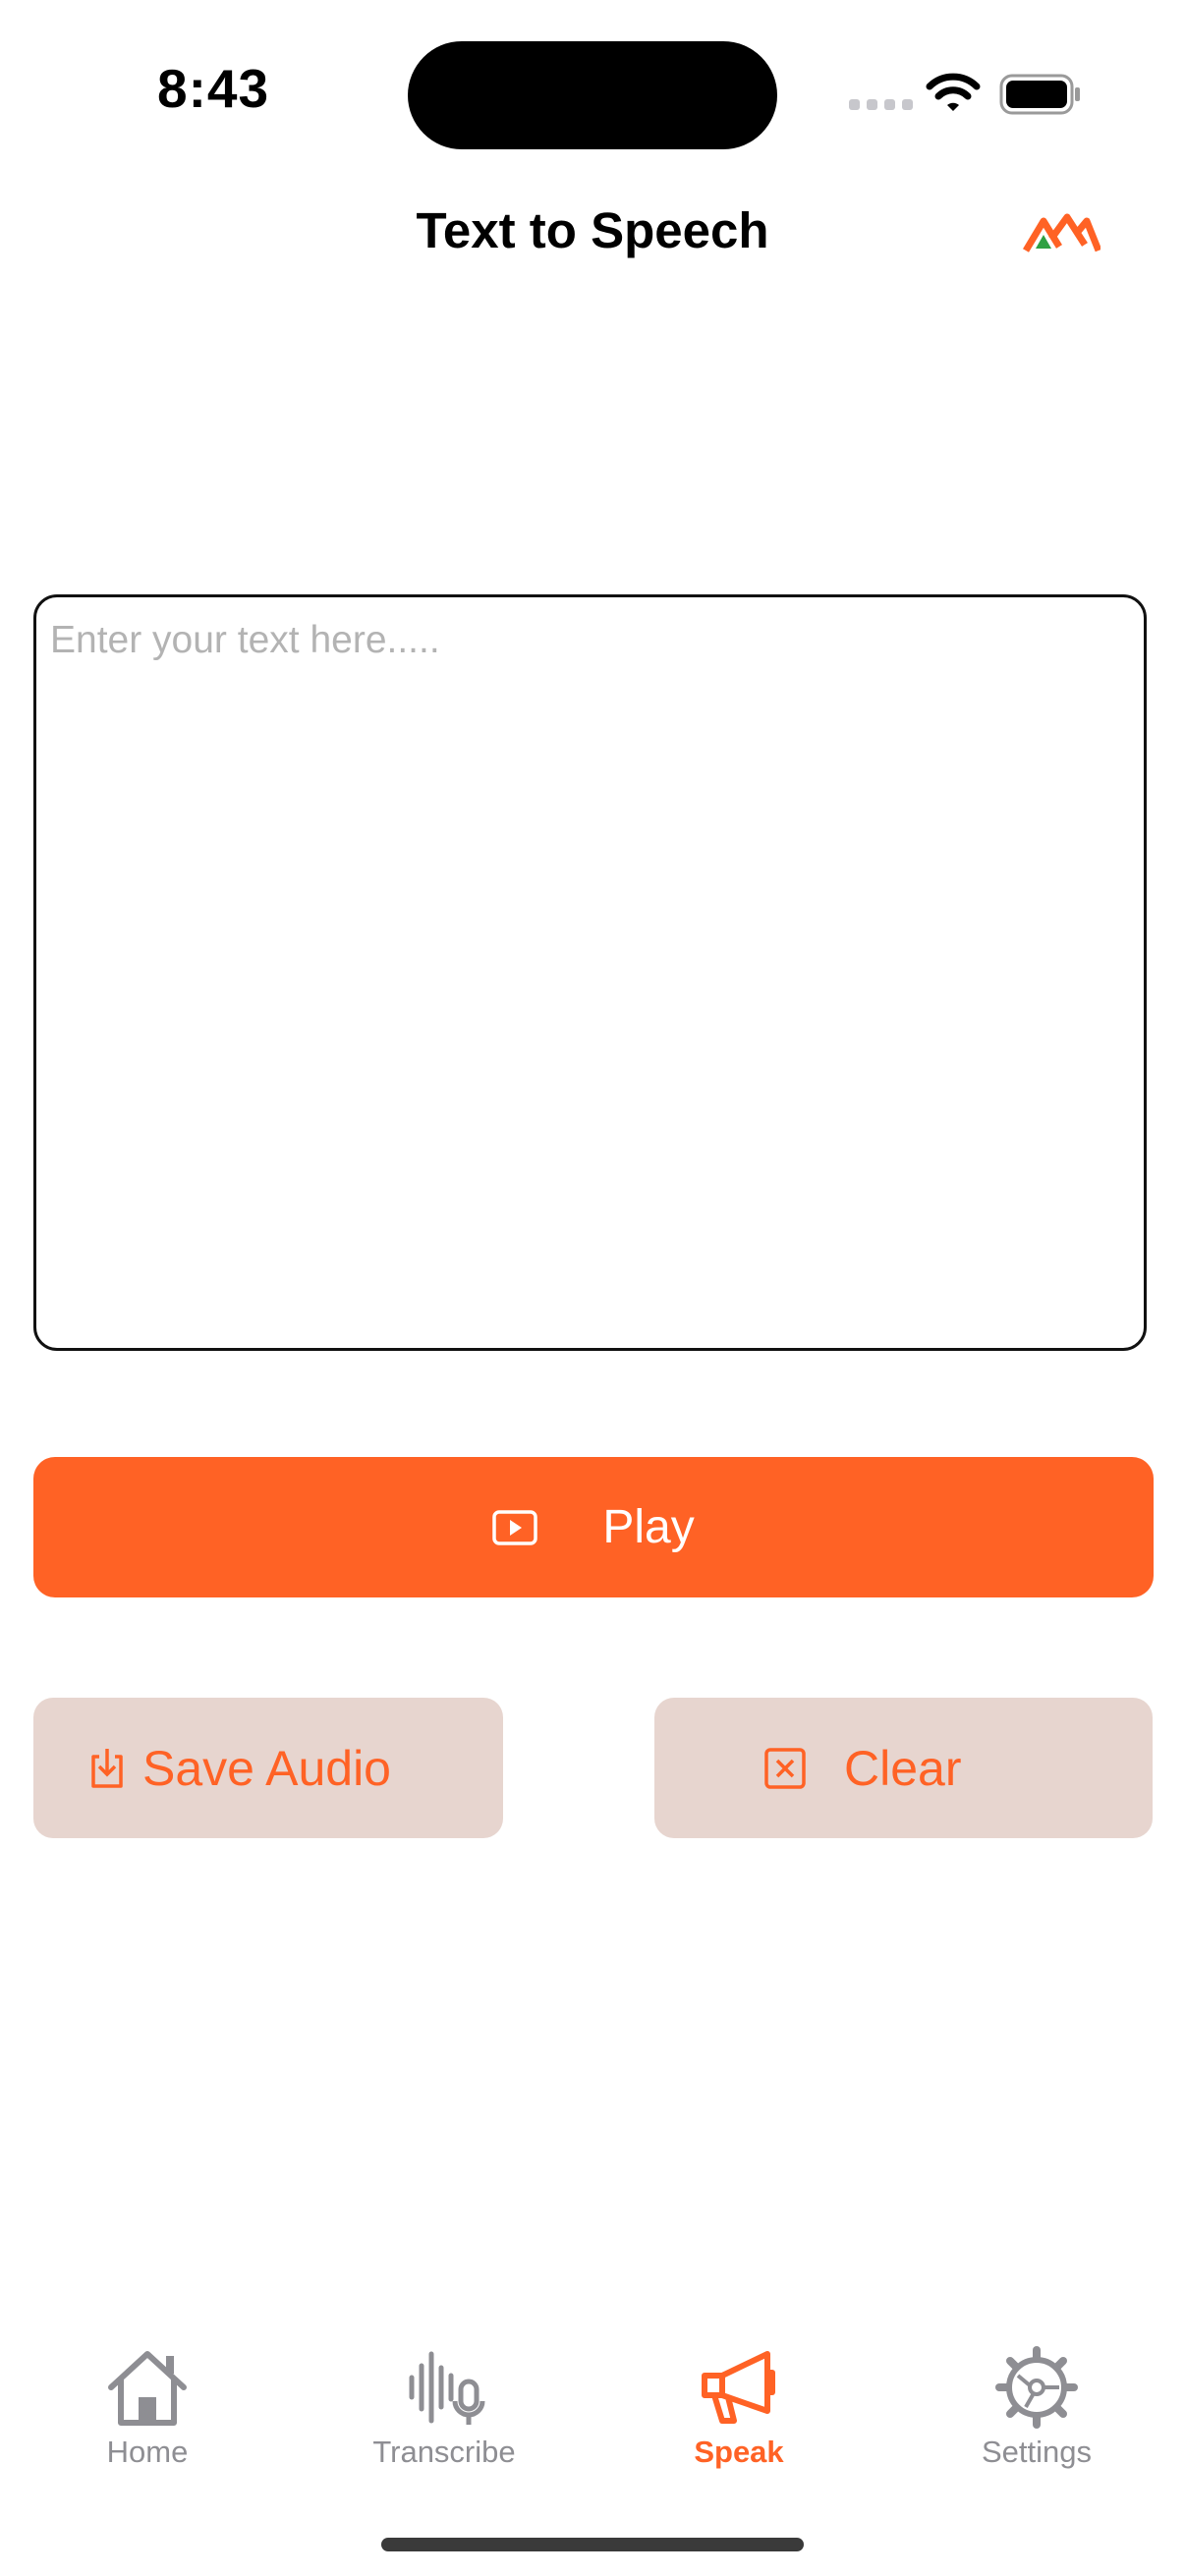 This screenshot has height=2576, width=1185. What do you see at coordinates (592, 95) in the screenshot?
I see `dynamic-island` at bounding box center [592, 95].